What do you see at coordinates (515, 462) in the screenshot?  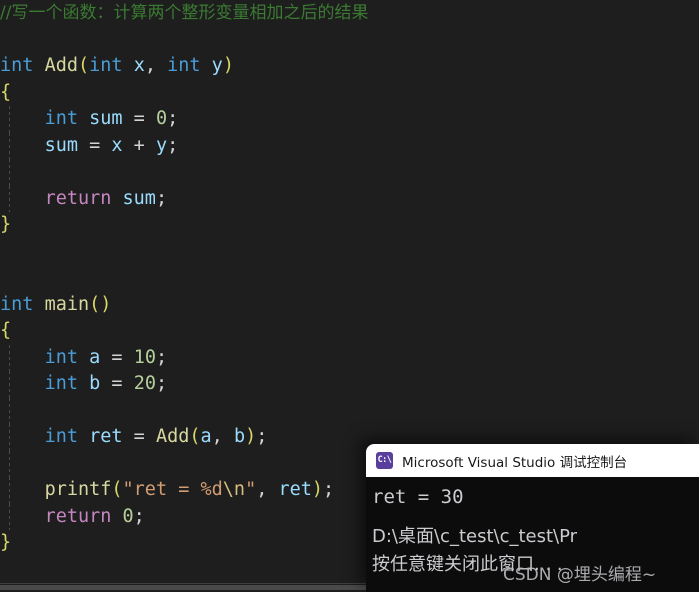 I see `console-title-text: Microsoft Visual Studio 调试控制台` at bounding box center [515, 462].